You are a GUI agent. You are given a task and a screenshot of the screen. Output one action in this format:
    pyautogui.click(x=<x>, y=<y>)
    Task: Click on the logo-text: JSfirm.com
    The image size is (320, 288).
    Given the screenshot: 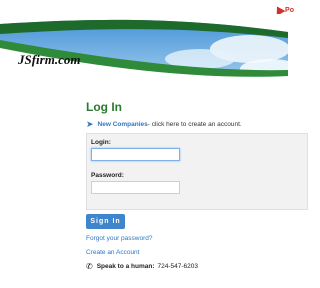 What is the action you would take?
    pyautogui.click(x=49, y=59)
    